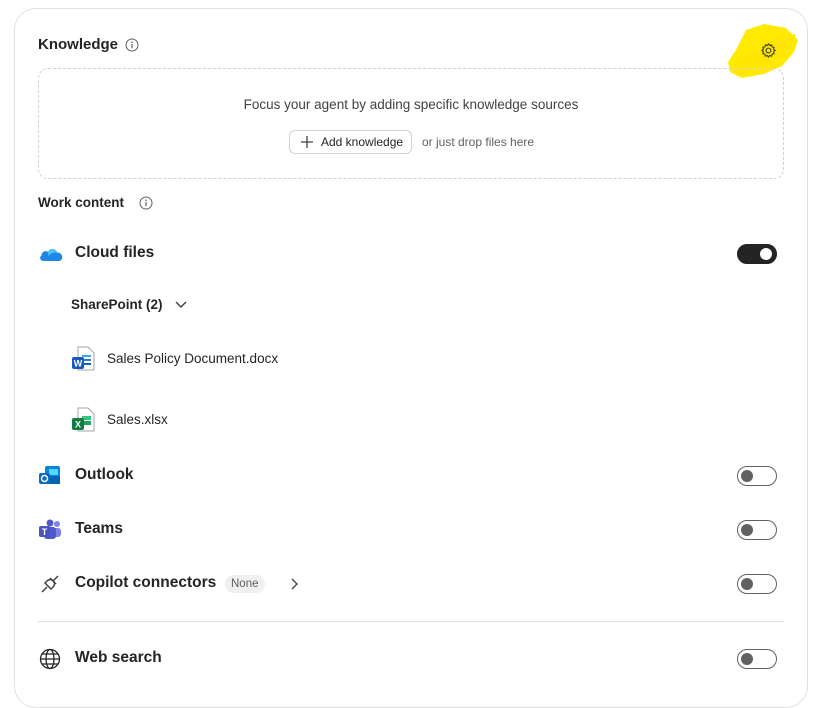 This screenshot has width=824, height=708. What do you see at coordinates (99, 528) in the screenshot?
I see `teams-label: Teams` at bounding box center [99, 528].